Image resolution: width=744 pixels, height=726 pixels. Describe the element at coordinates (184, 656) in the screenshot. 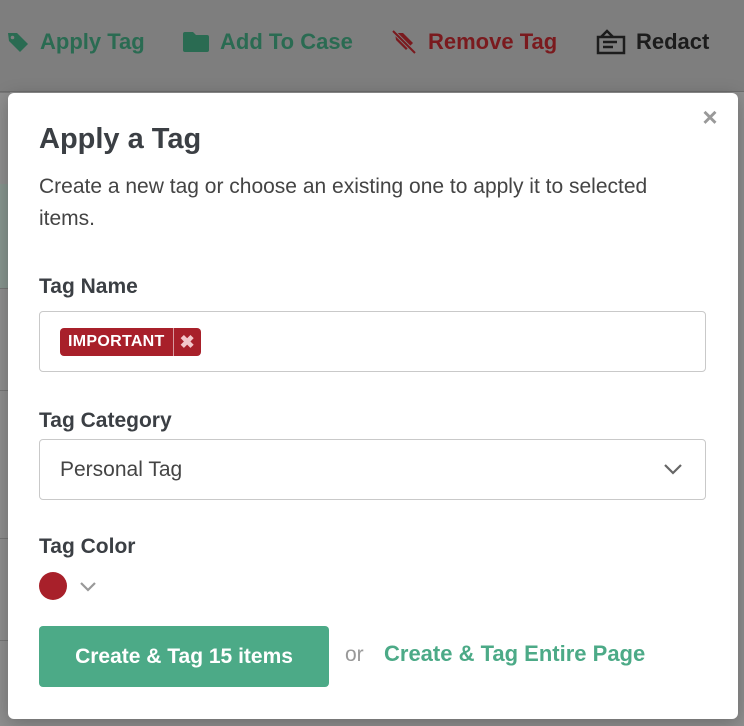

I see `create-and-tag-items-button: Create & Tag 15 items` at that location.